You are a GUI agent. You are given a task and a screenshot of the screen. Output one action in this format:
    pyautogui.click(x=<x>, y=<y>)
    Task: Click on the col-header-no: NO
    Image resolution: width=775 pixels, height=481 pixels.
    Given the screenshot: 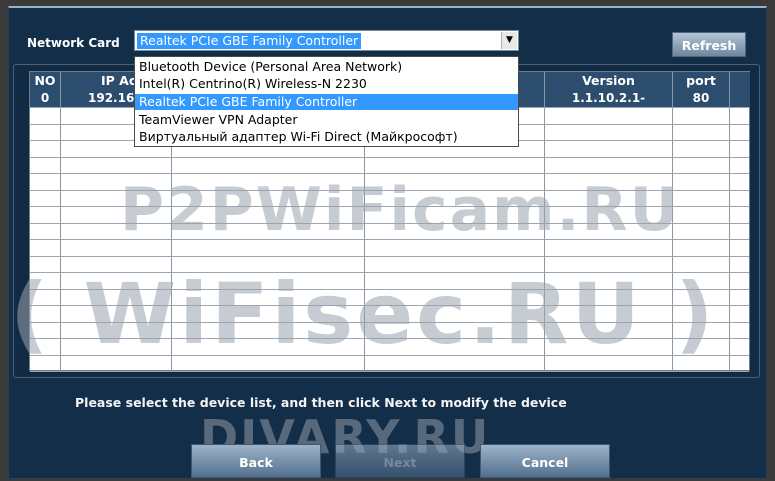 What is the action you would take?
    pyautogui.click(x=45, y=81)
    